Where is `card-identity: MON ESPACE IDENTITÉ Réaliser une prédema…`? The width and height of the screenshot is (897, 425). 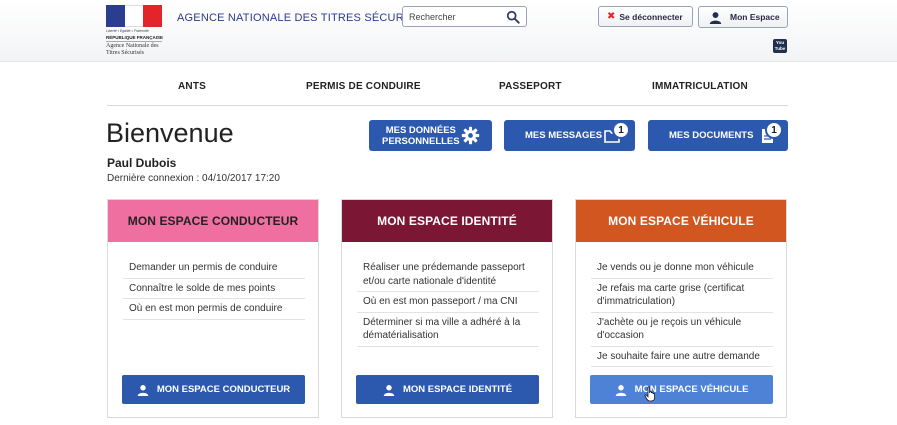 card-identity: MON ESPACE IDENTITÉ Réaliser une prédema… is located at coordinates (447, 308).